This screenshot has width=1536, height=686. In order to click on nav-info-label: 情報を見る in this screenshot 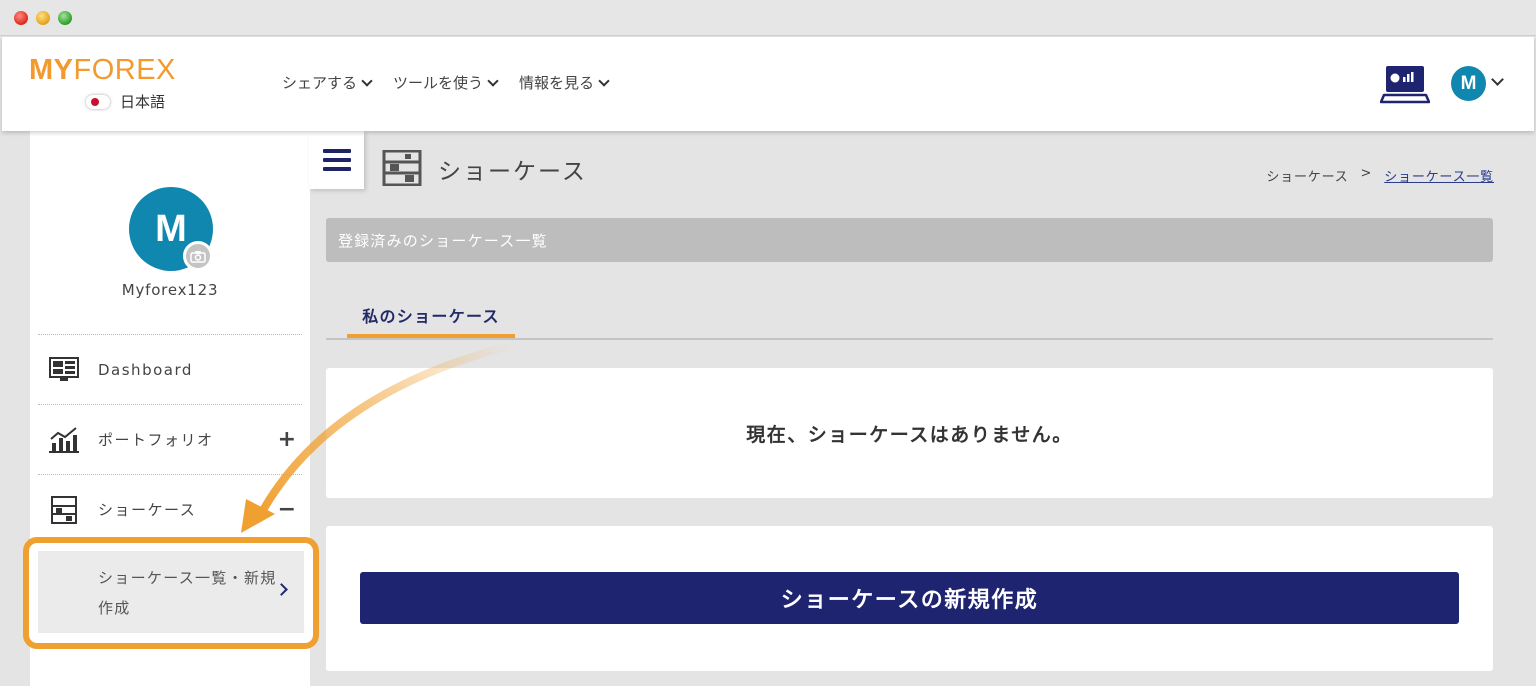, I will do `click(557, 83)`.